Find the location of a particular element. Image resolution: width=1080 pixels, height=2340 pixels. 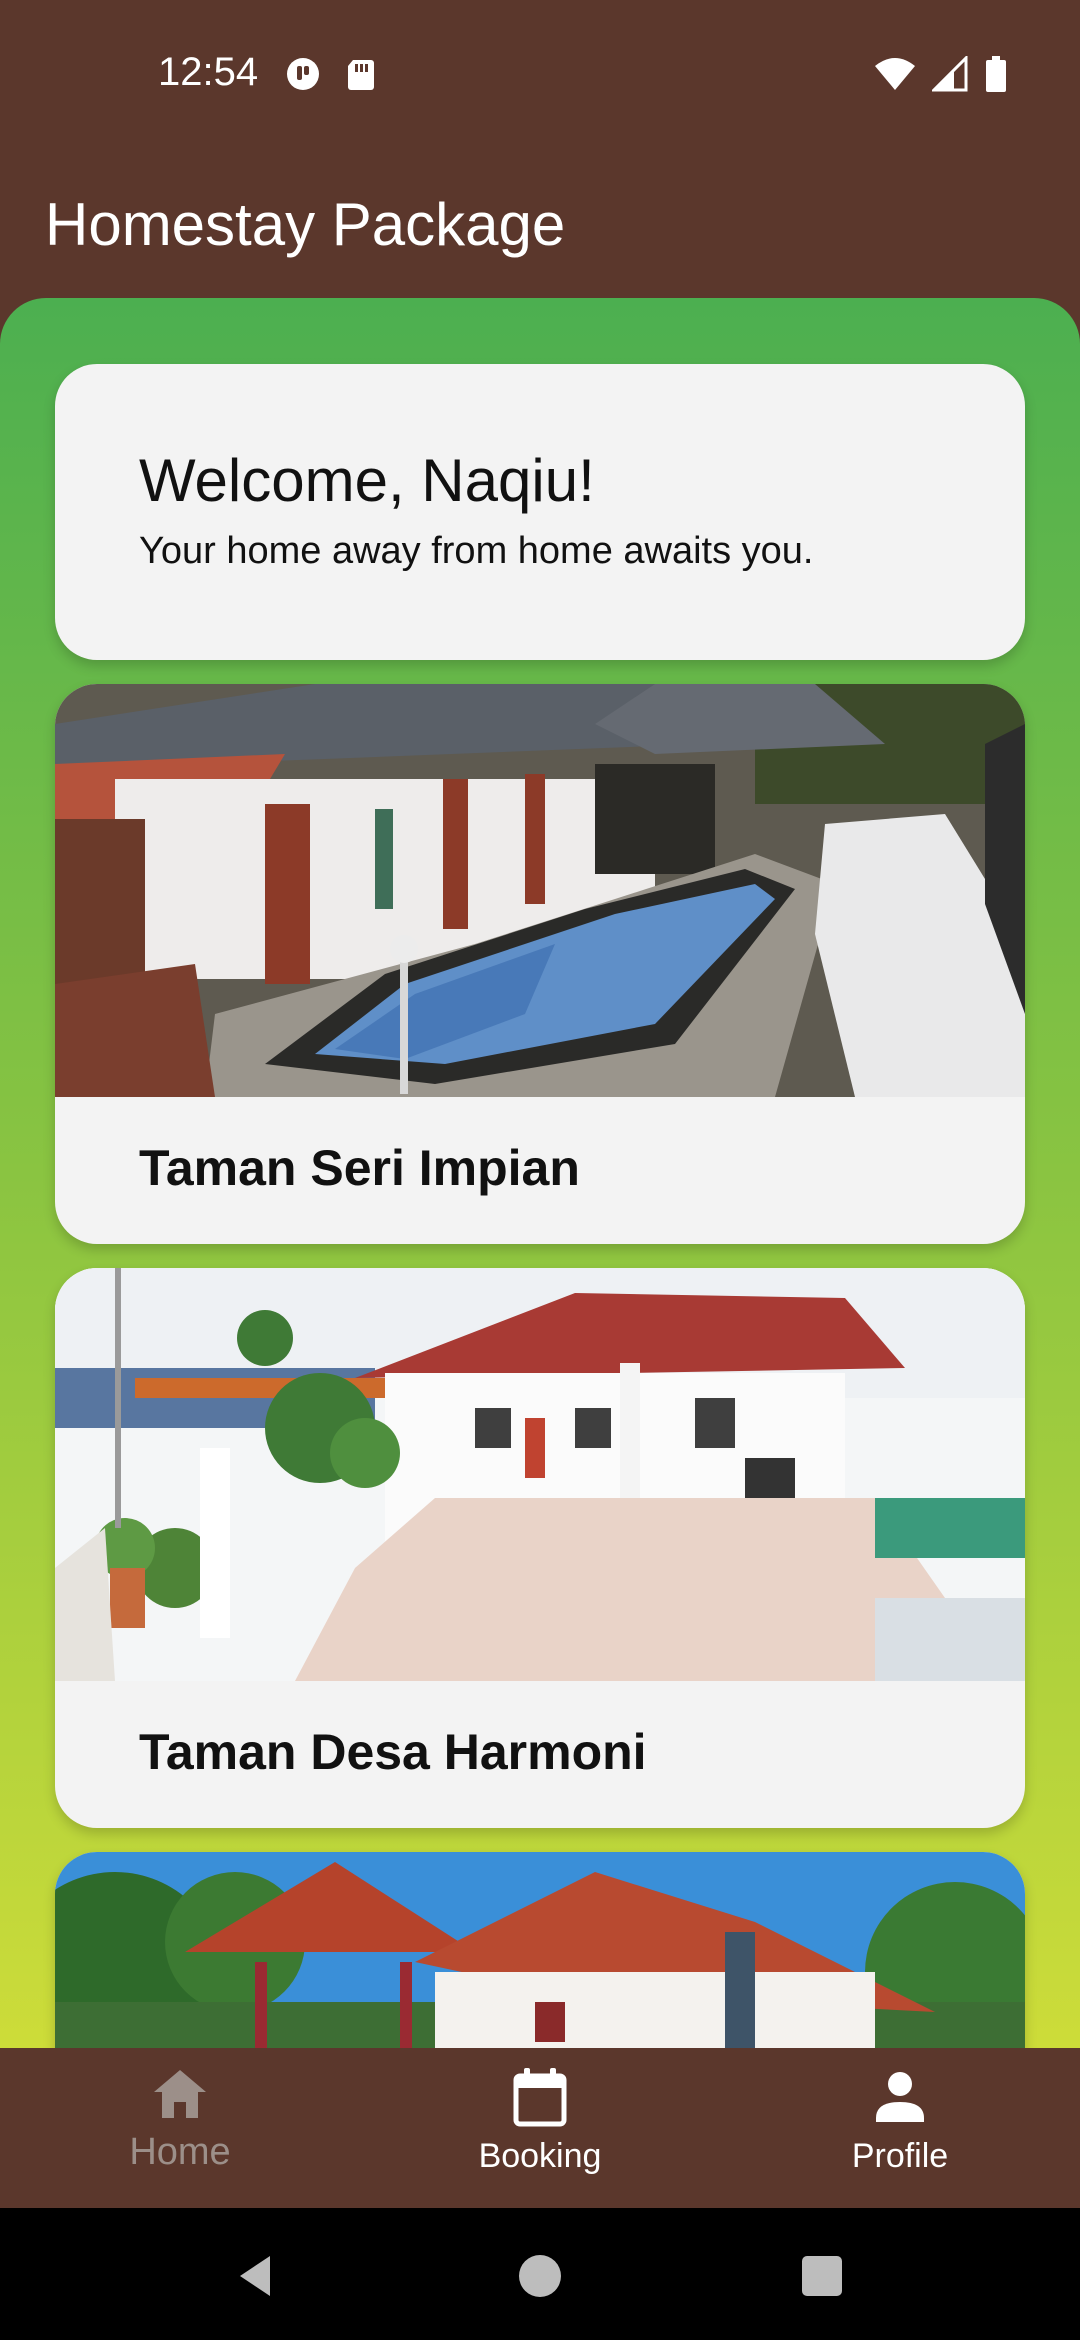

home-icon is located at coordinates (180, 2094).